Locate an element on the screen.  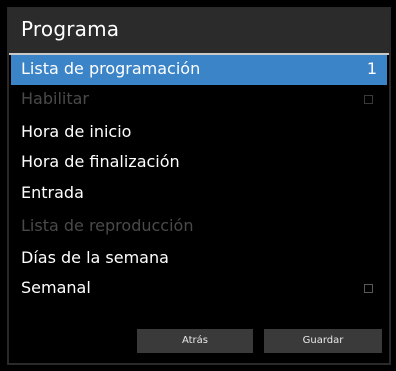
menu-item-label: Semanal is located at coordinates (56, 287).